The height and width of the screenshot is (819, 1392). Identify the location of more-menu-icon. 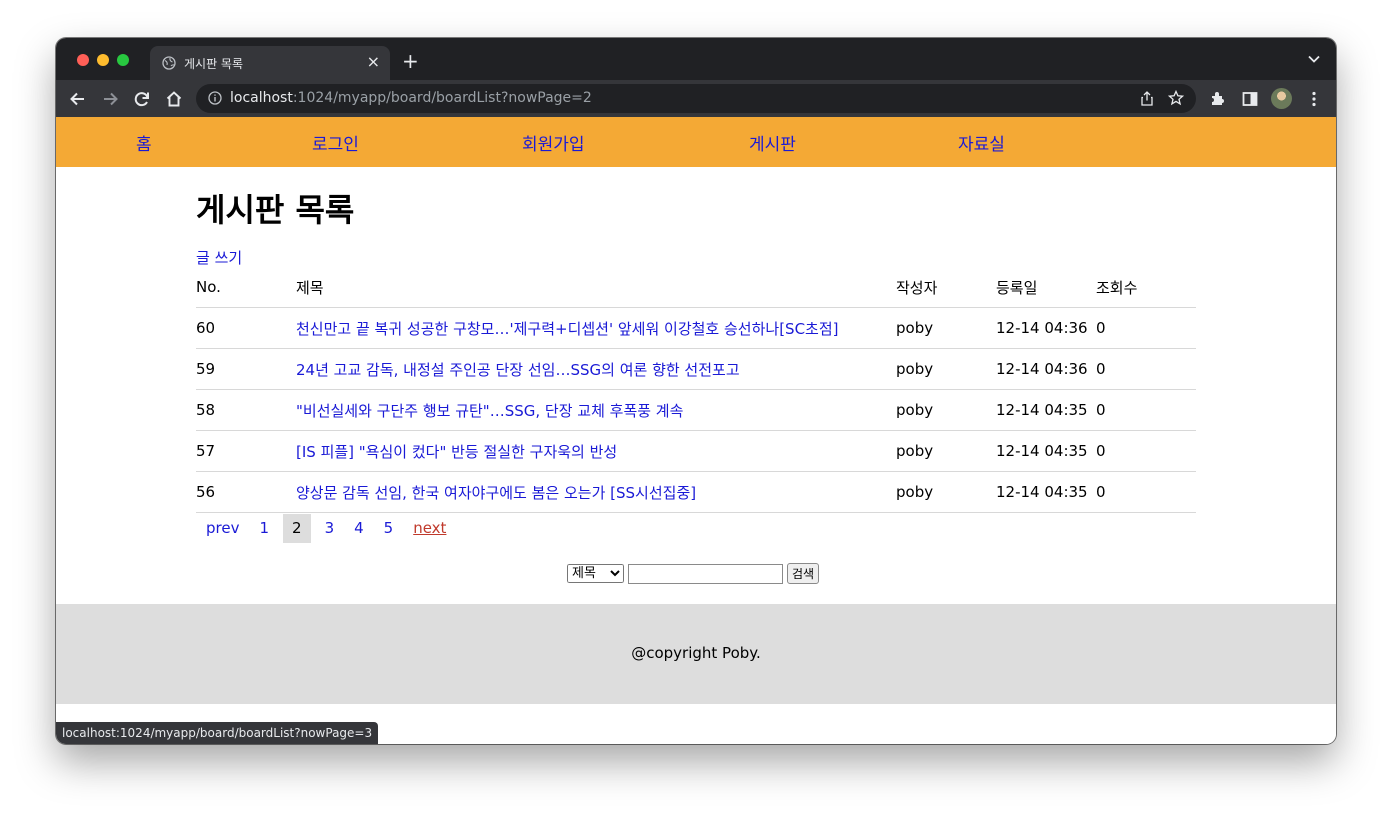
(1314, 99).